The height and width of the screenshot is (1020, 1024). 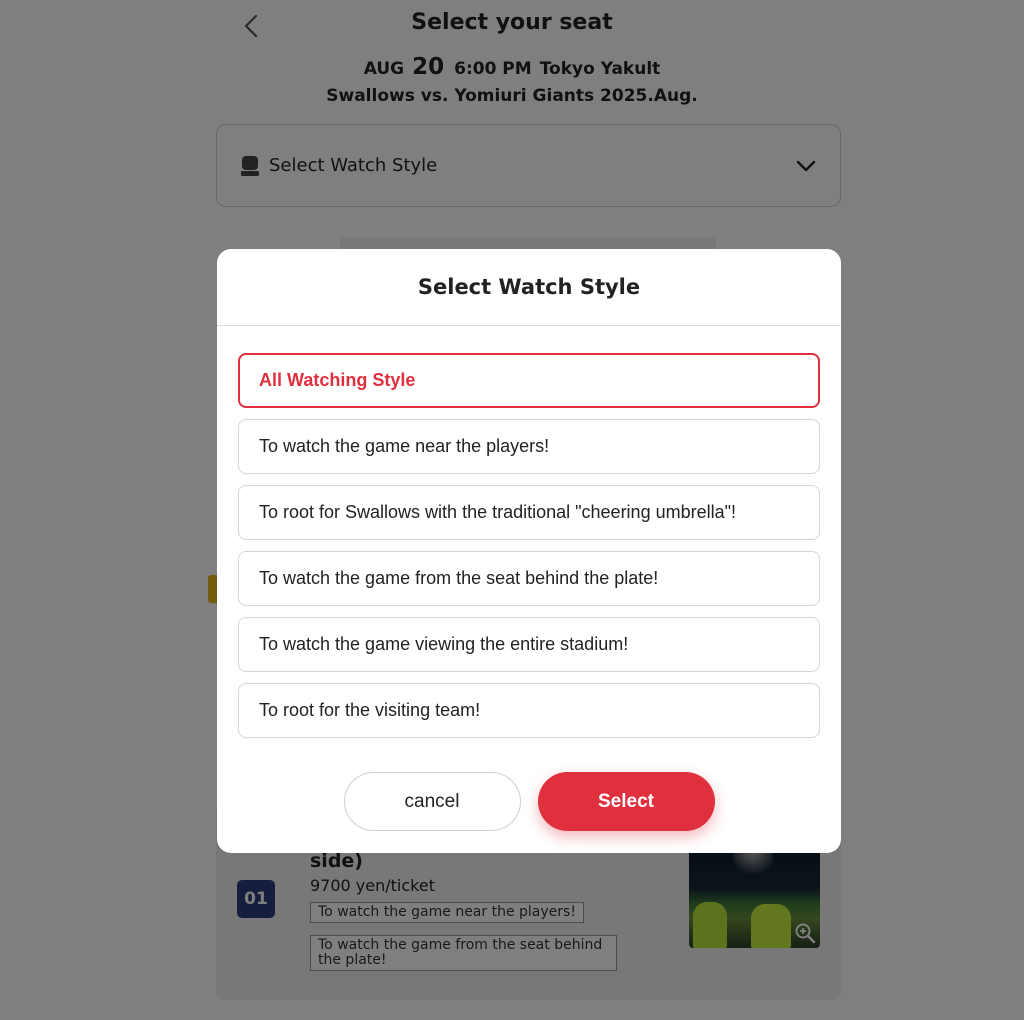 I want to click on watch-style-option-all: All Watching Style, so click(x=529, y=380).